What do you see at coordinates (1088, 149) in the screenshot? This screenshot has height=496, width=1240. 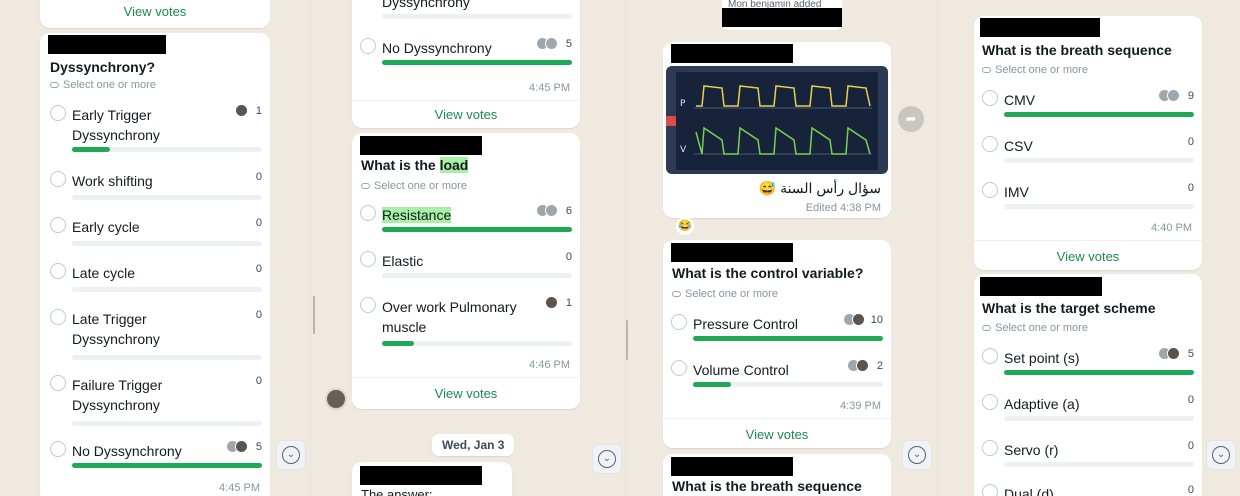 I see `poll-option: CSV 0` at bounding box center [1088, 149].